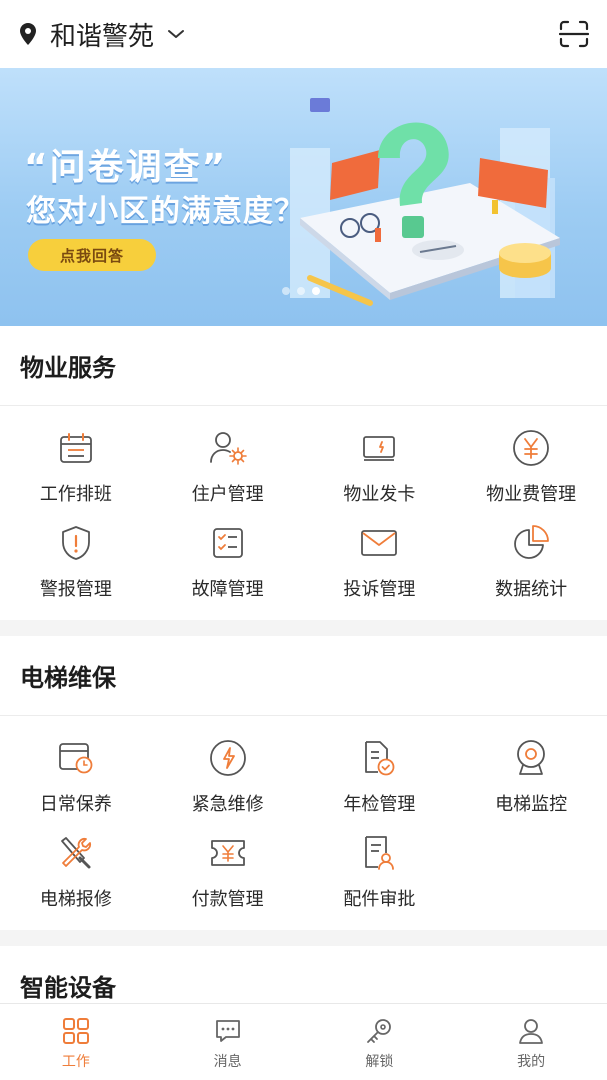  What do you see at coordinates (228, 1031) in the screenshot?
I see `message-icon` at bounding box center [228, 1031].